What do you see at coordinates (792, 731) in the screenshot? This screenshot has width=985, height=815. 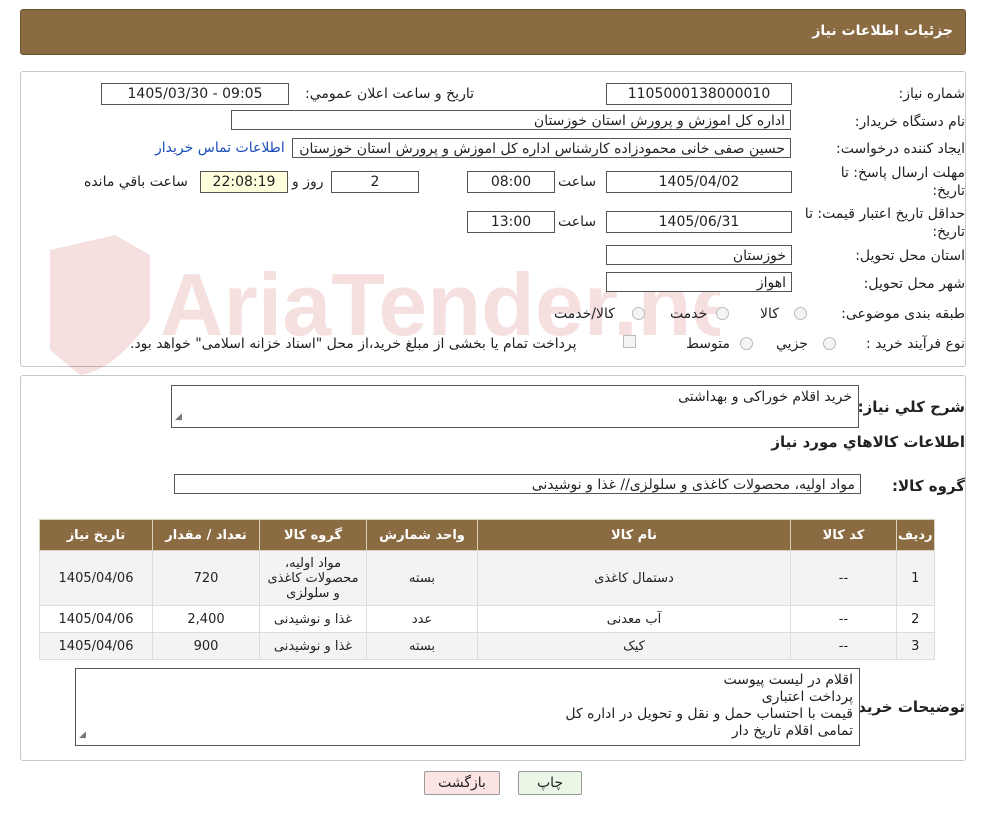 I see `note-line: تمامی اقلام تاریخ دار` at bounding box center [792, 731].